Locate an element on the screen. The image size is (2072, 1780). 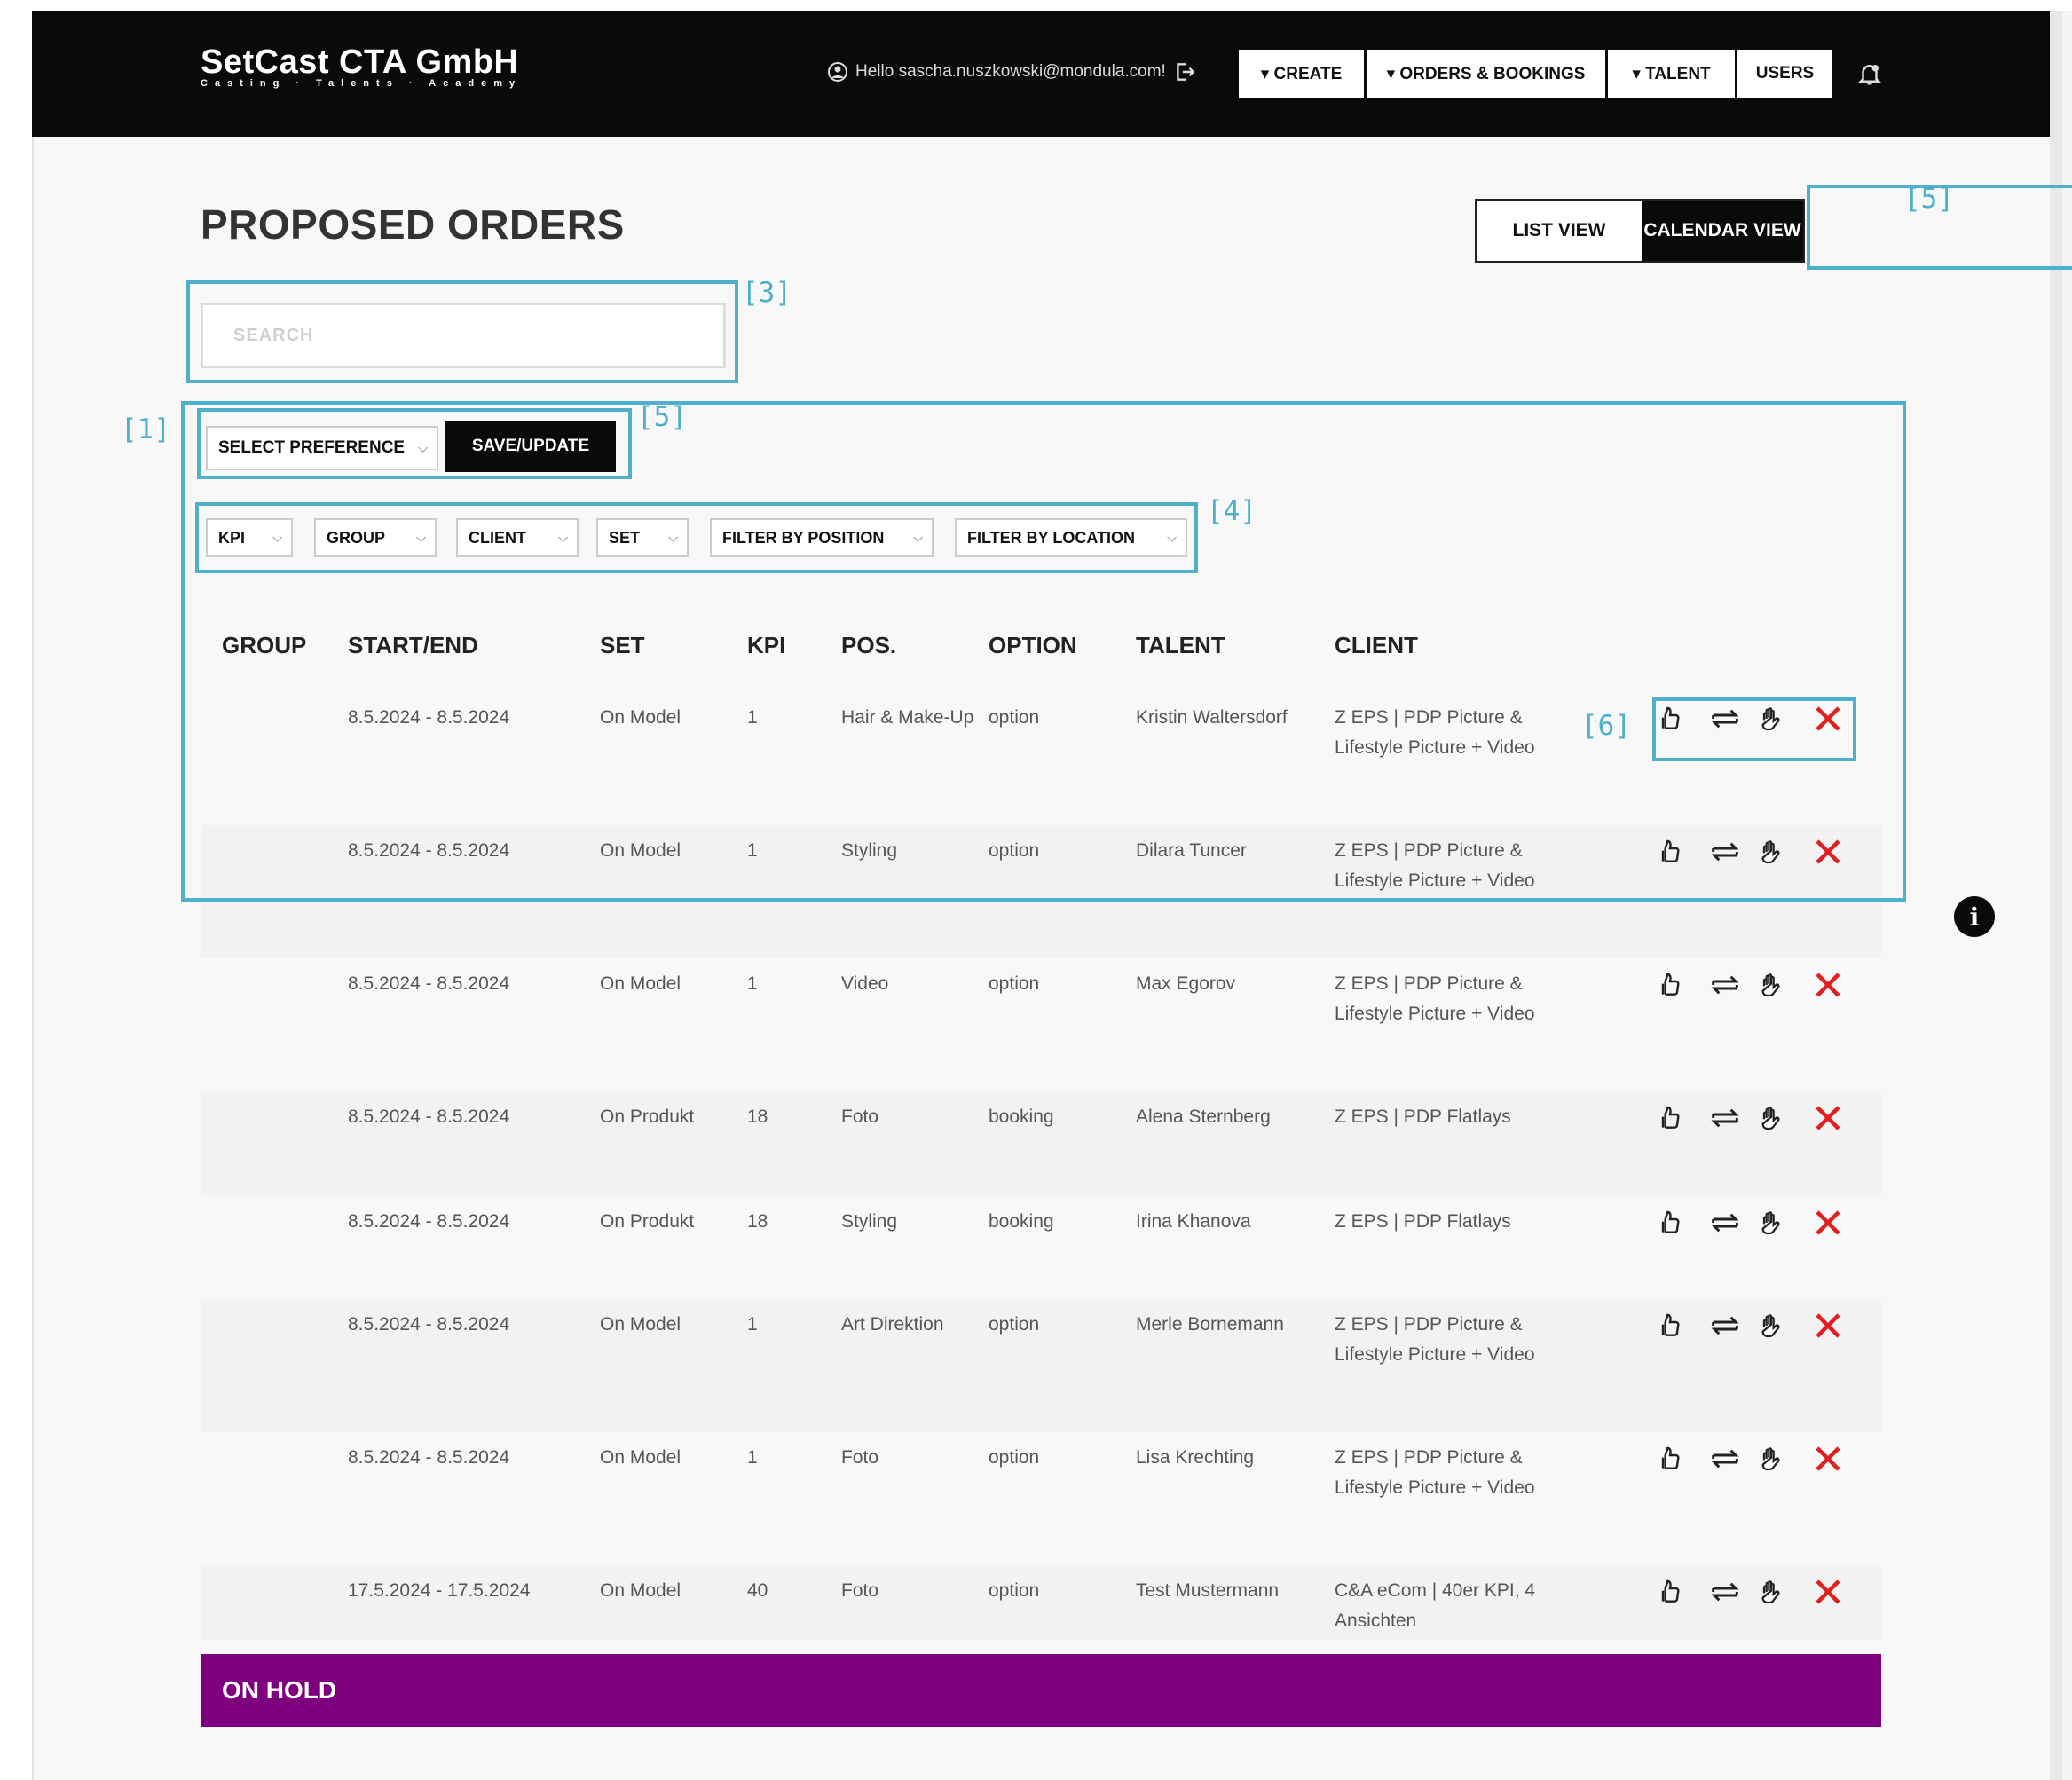
page-title: PROPOSED ORDERS is located at coordinates (413, 225).